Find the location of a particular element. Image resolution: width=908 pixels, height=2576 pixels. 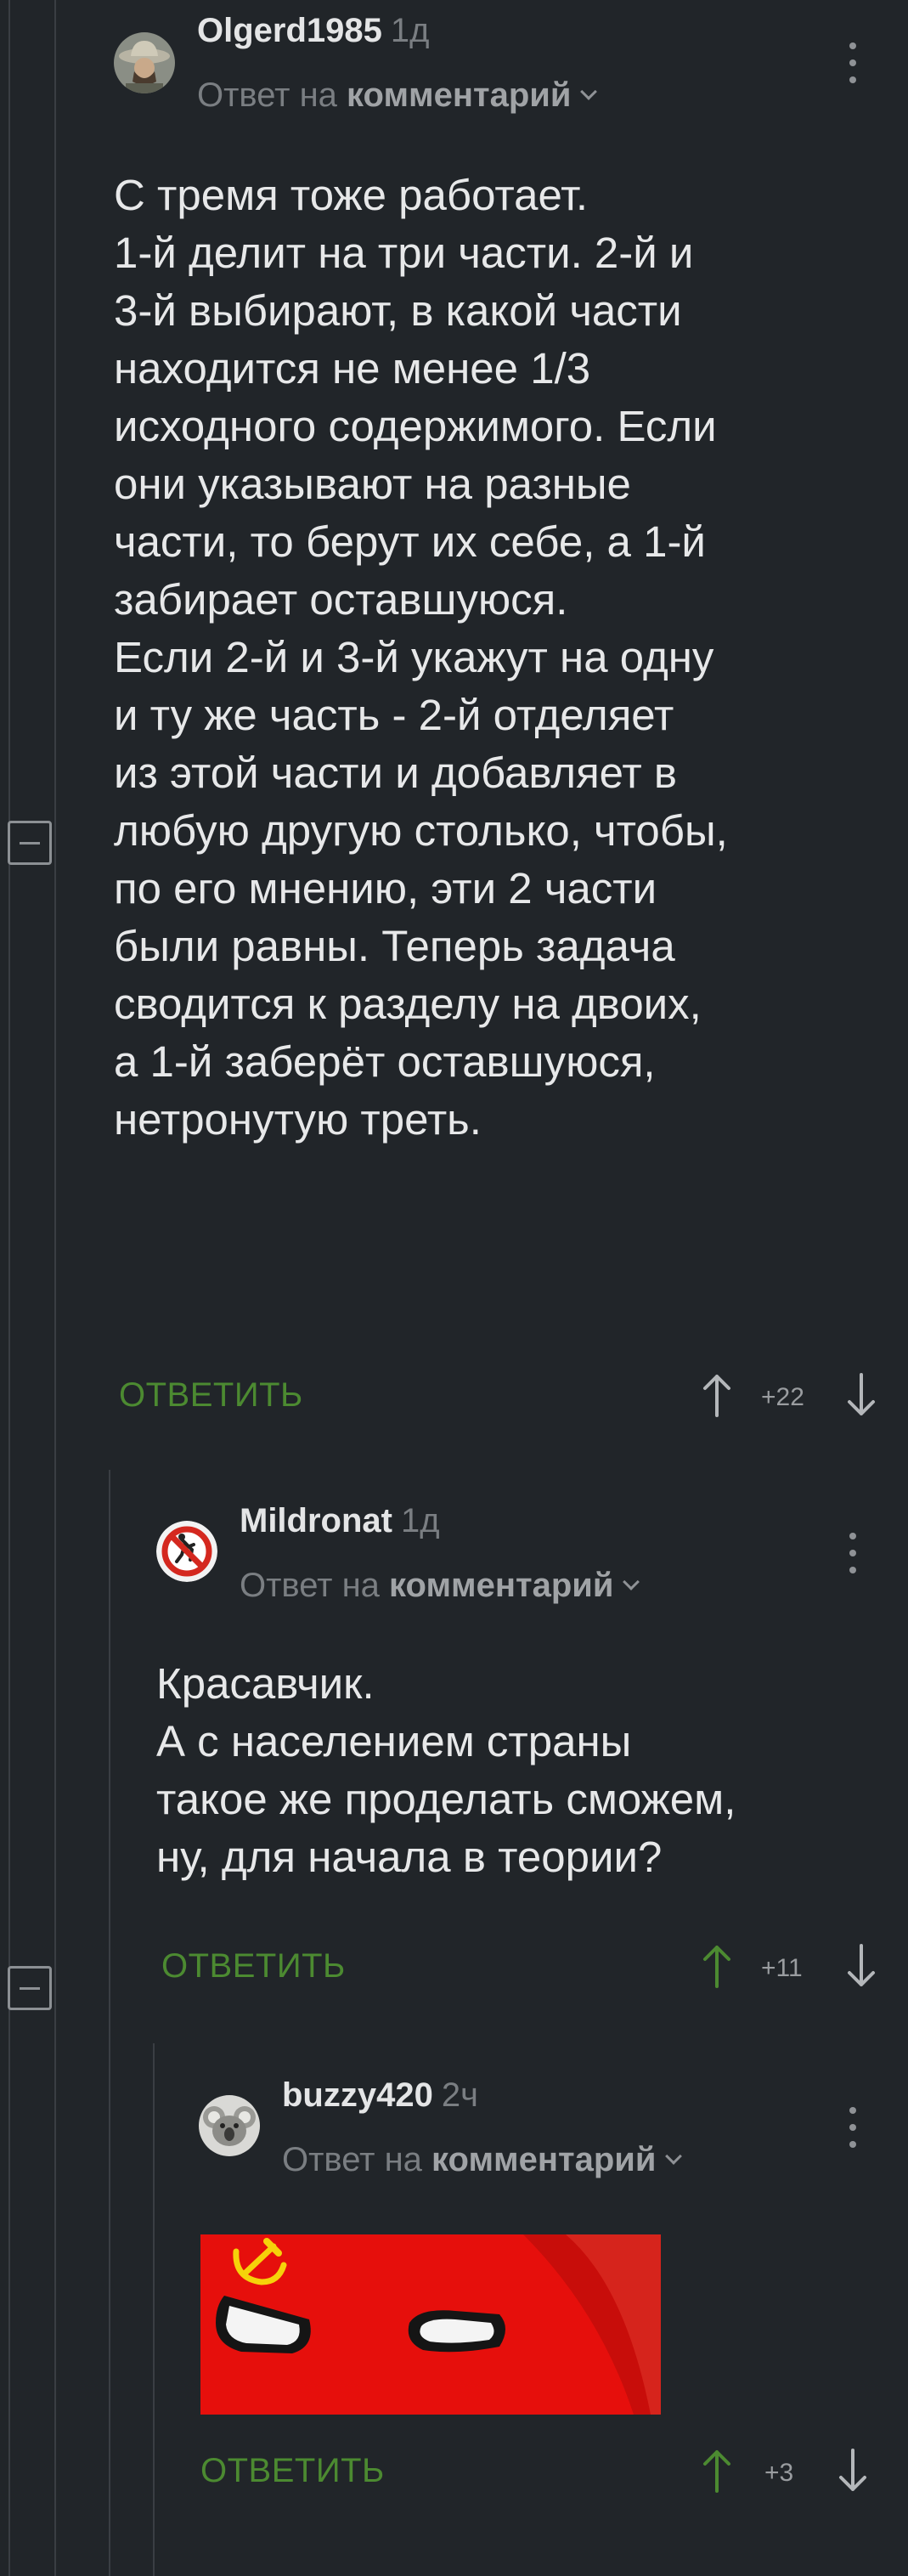

comment-time: 2ч is located at coordinates (459, 2095).